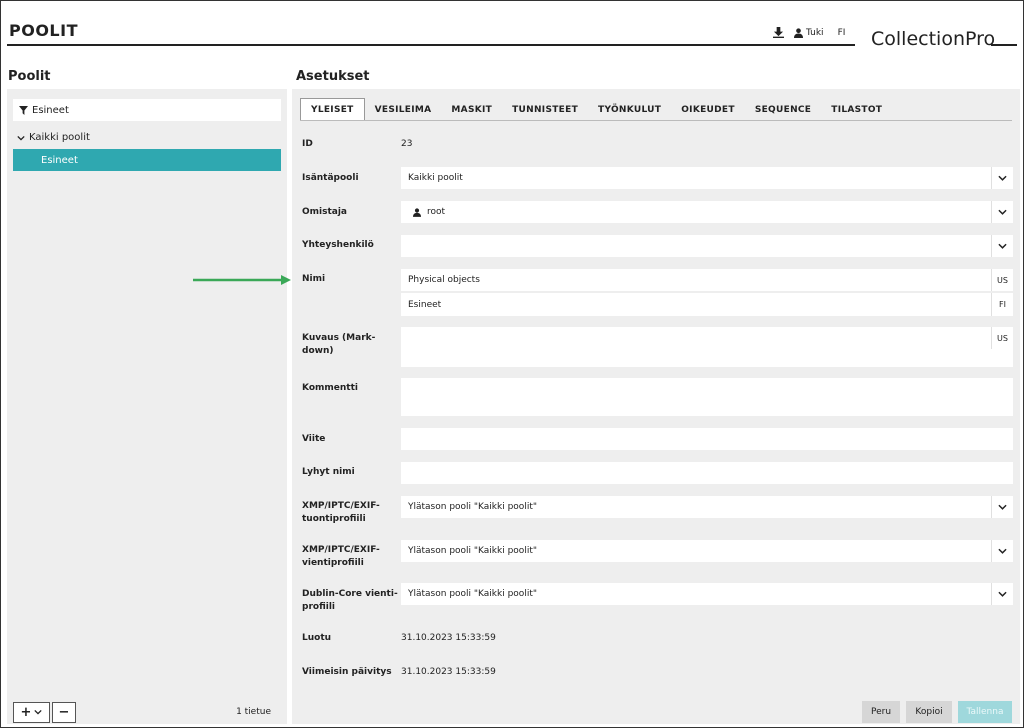 The width and height of the screenshot is (1024, 728). Describe the element at coordinates (431, 45) in the screenshot. I see `header-divider` at that location.